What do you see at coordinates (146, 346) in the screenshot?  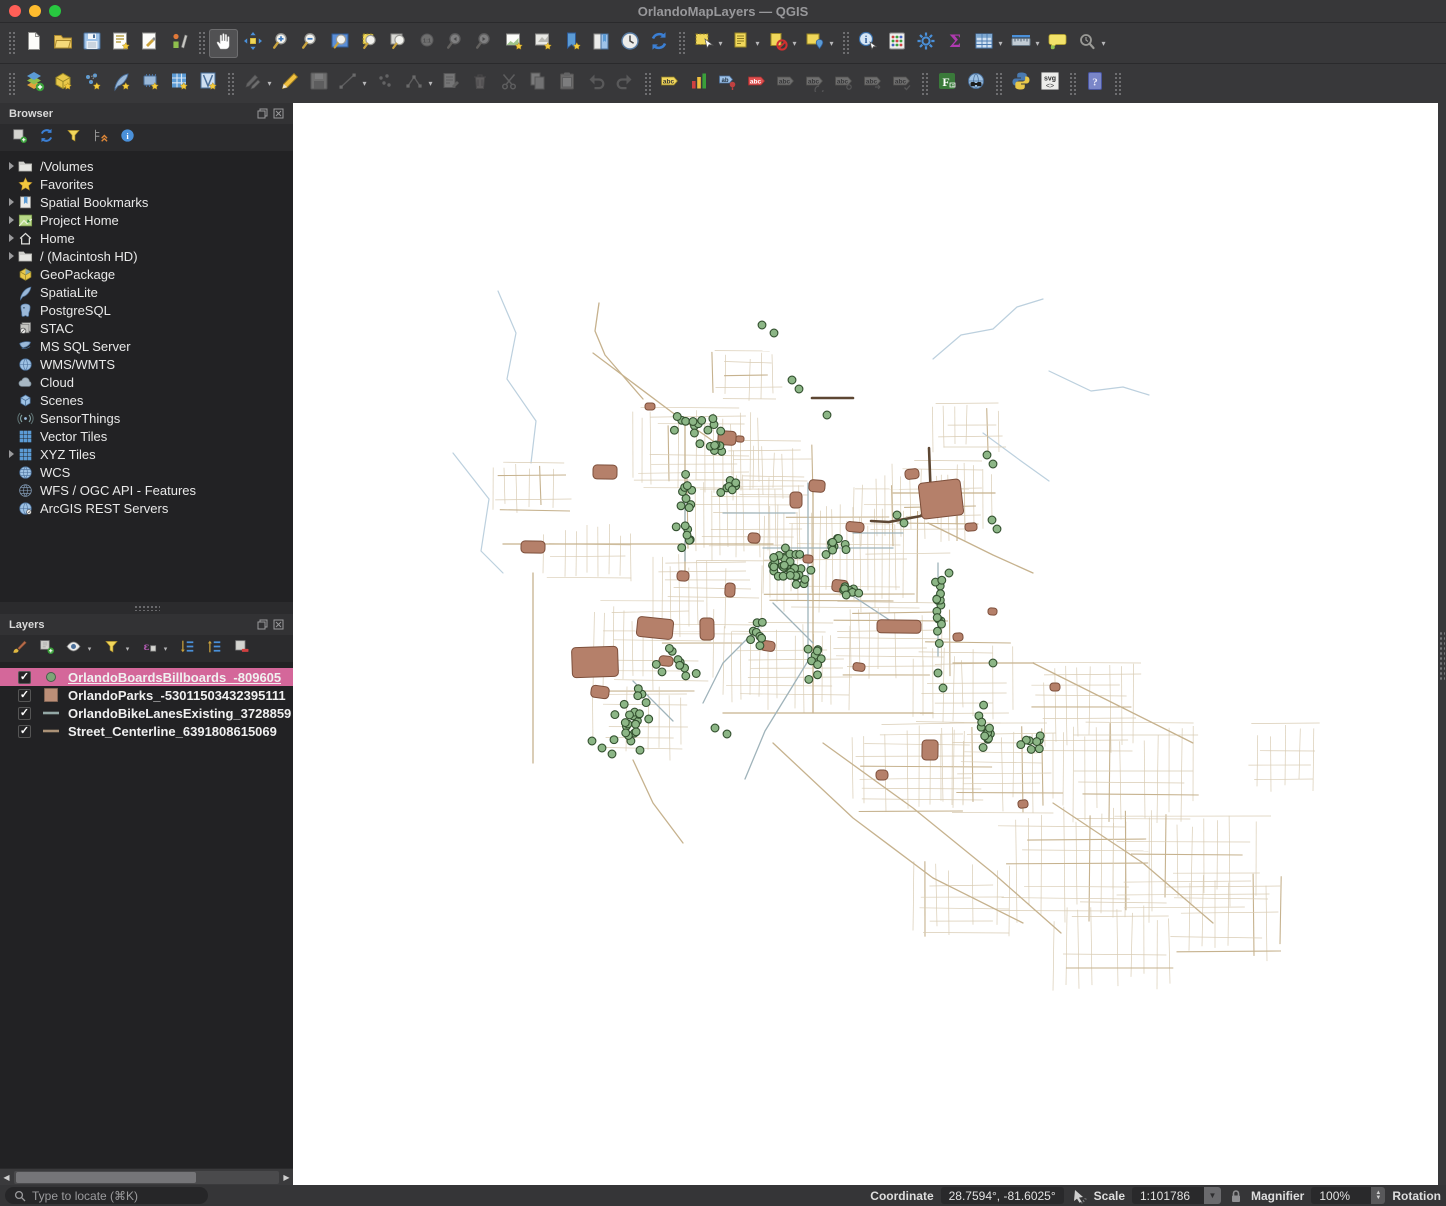 I see `browser-item-ms-sql-server: MS SQL Server` at bounding box center [146, 346].